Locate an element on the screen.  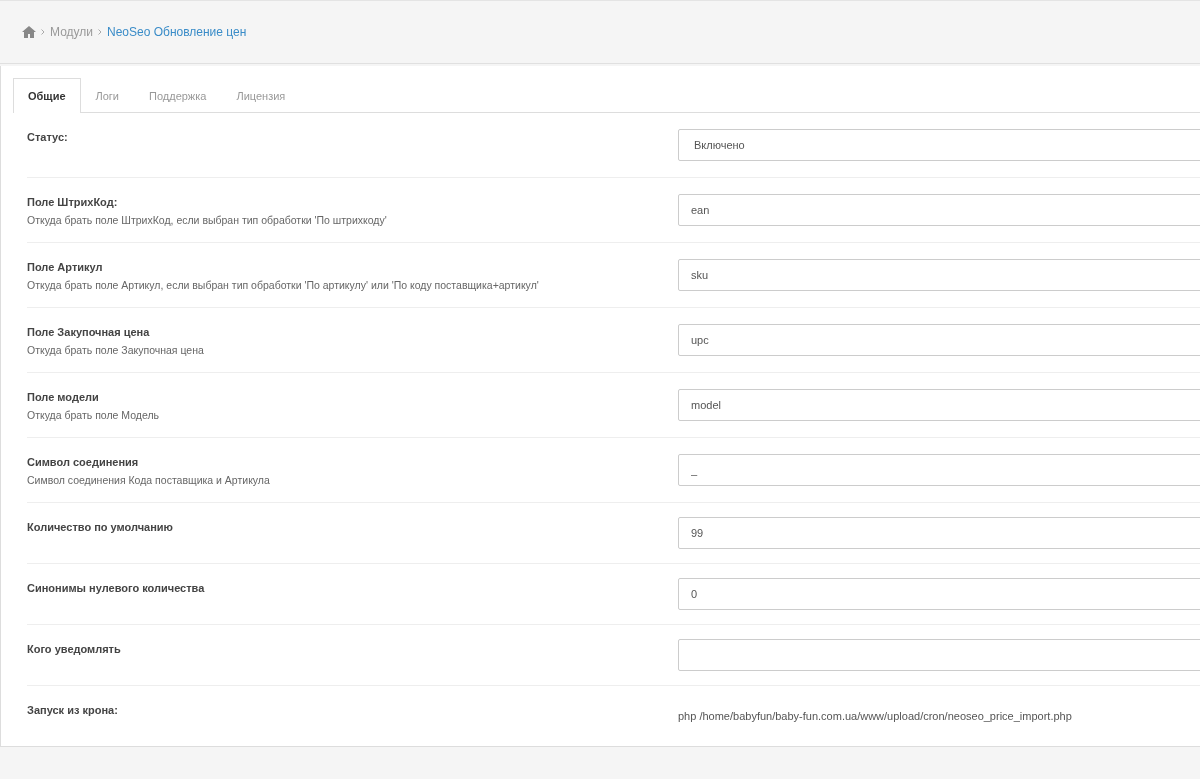
setting-label: Запуск из крона: is located at coordinates (73, 710).